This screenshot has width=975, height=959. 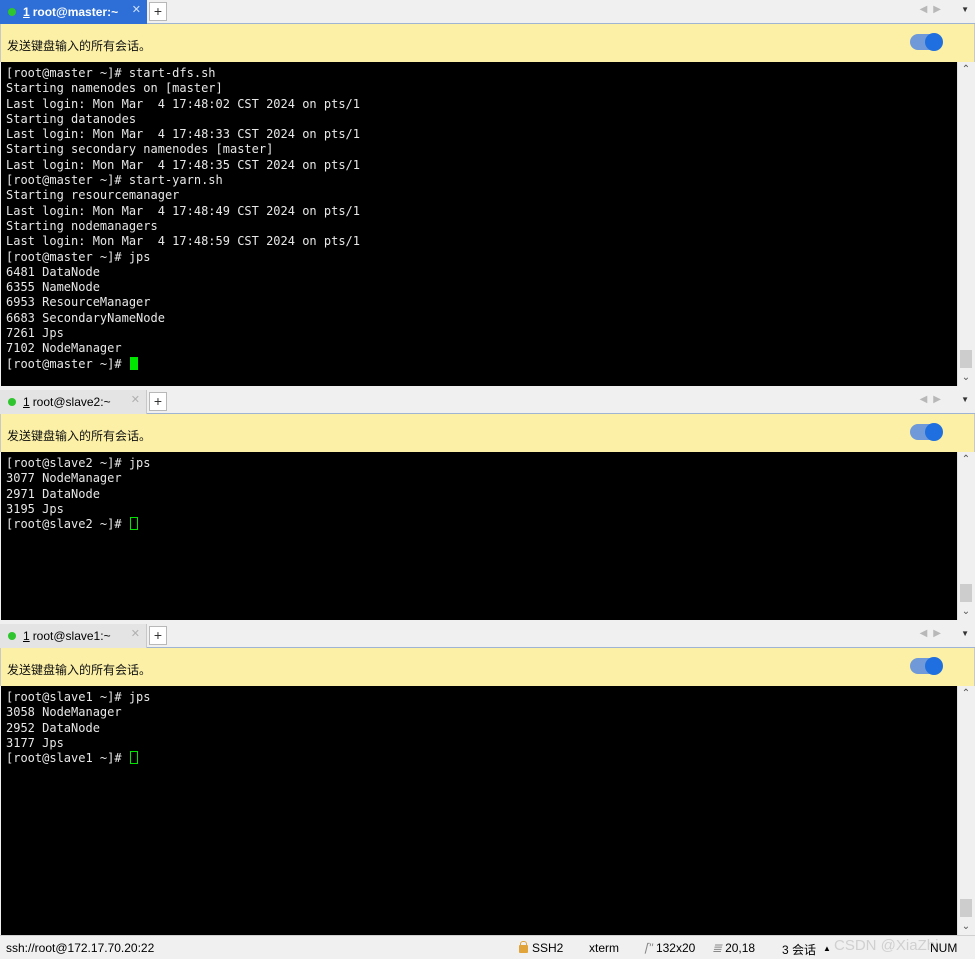 I want to click on terminal-line: 6481 DataNode, so click(x=53, y=271).